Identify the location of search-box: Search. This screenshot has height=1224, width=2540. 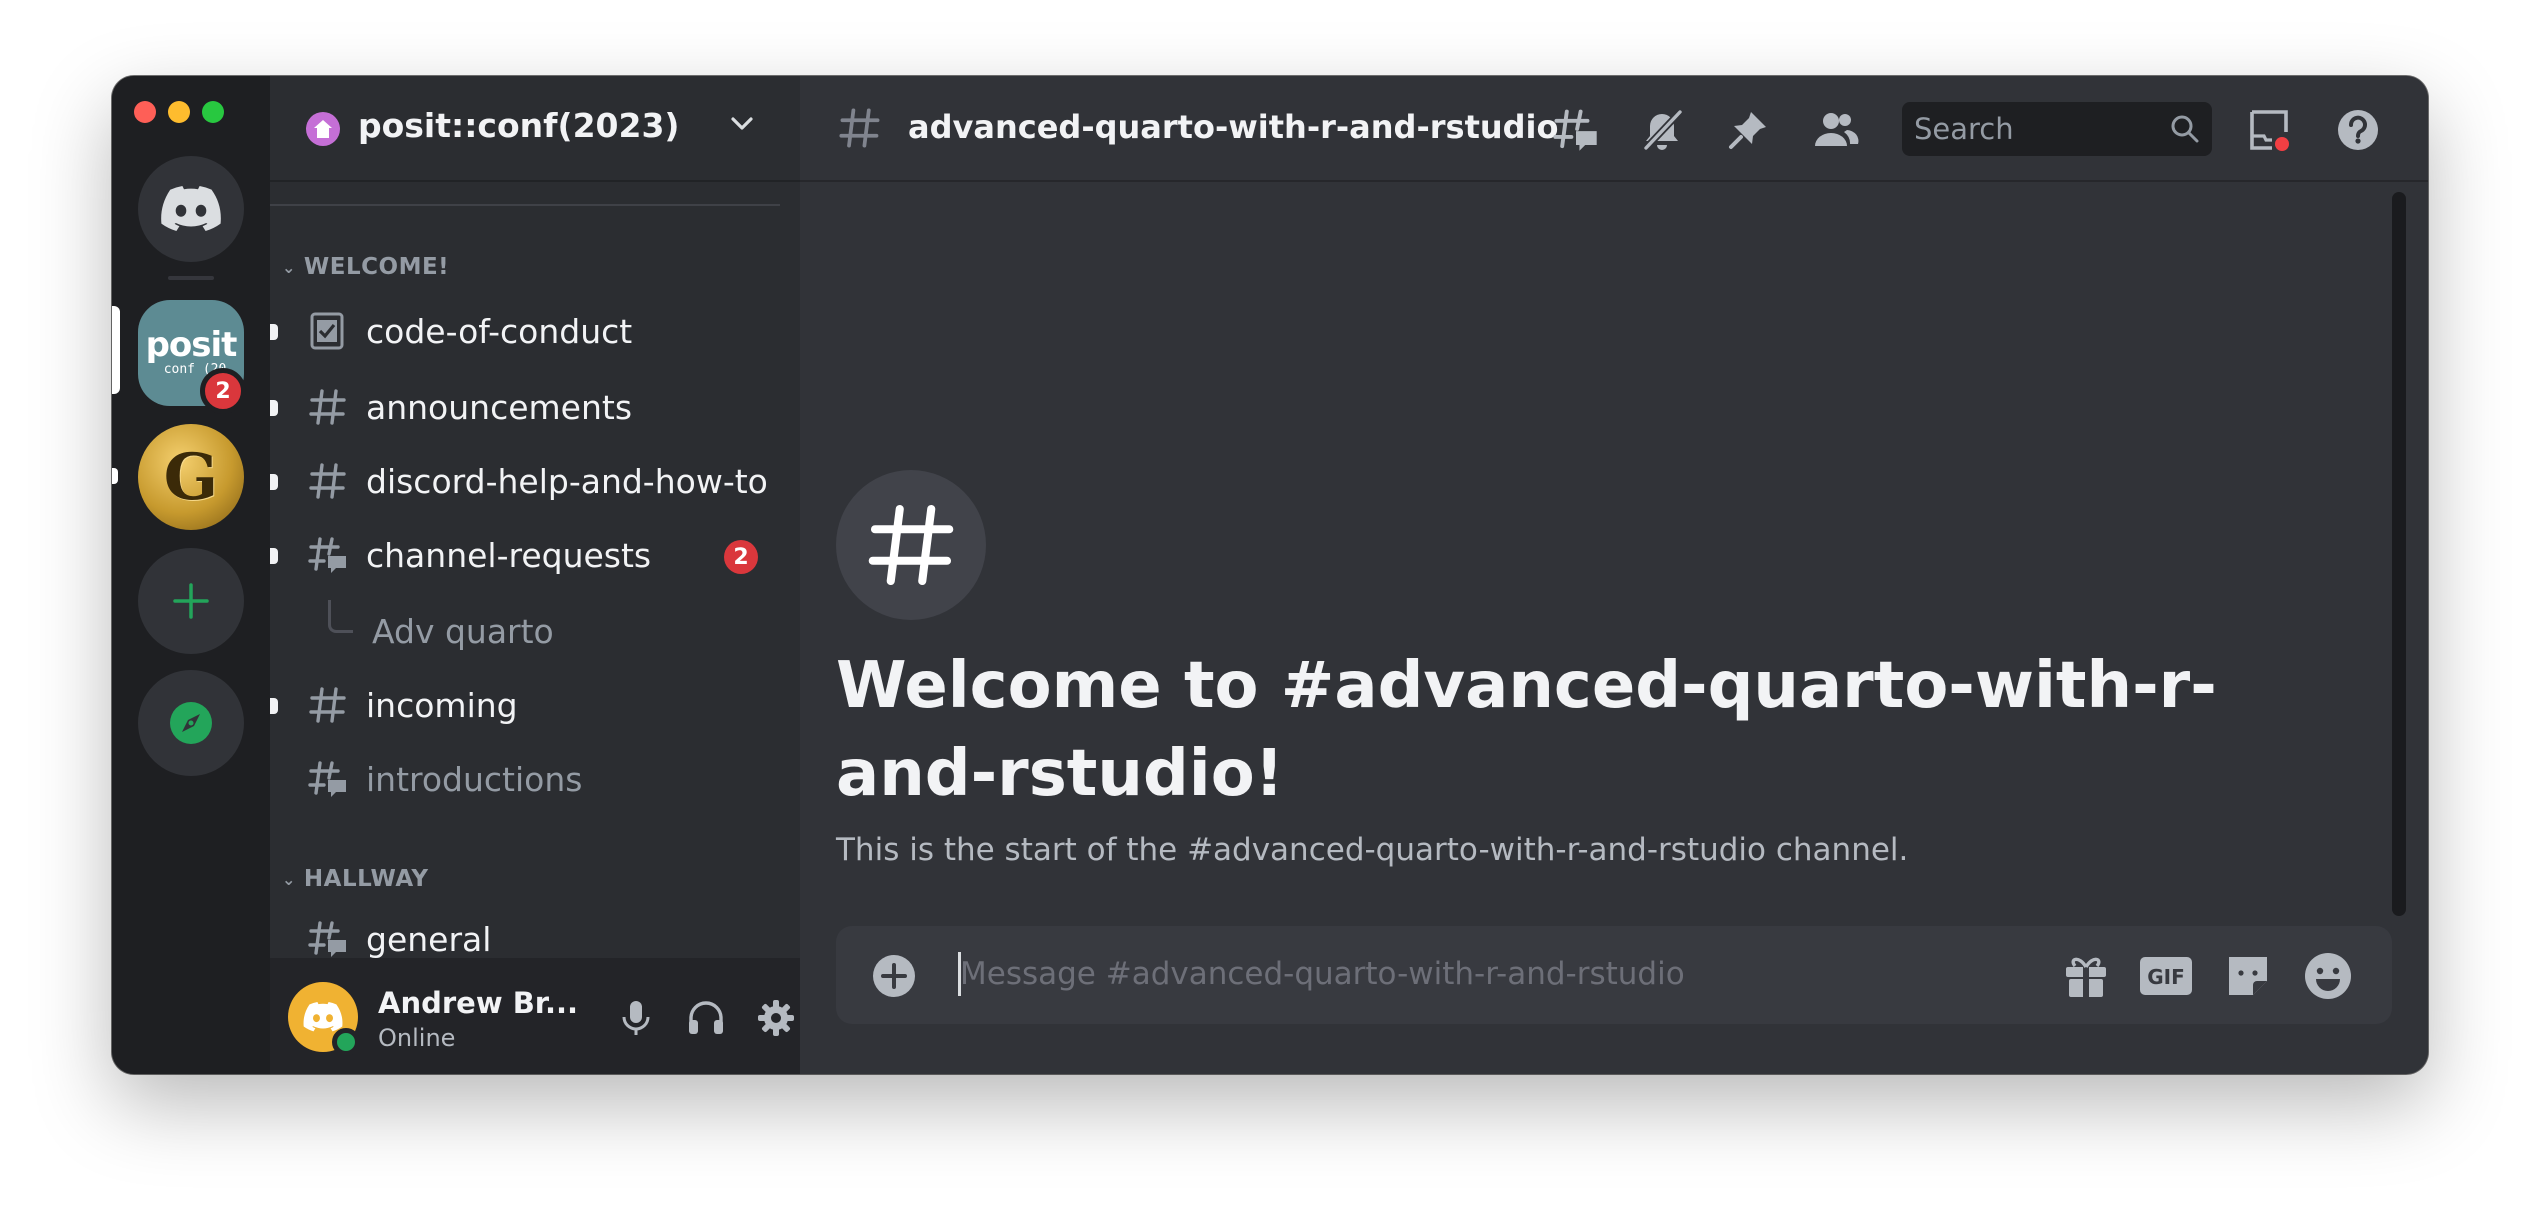
(2057, 129).